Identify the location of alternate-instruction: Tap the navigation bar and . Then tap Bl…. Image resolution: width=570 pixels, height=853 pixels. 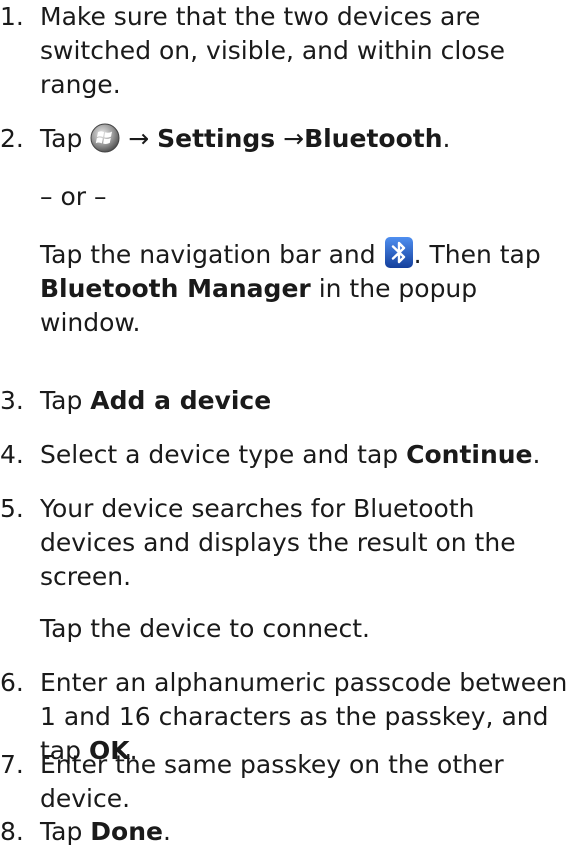
(285, 288).